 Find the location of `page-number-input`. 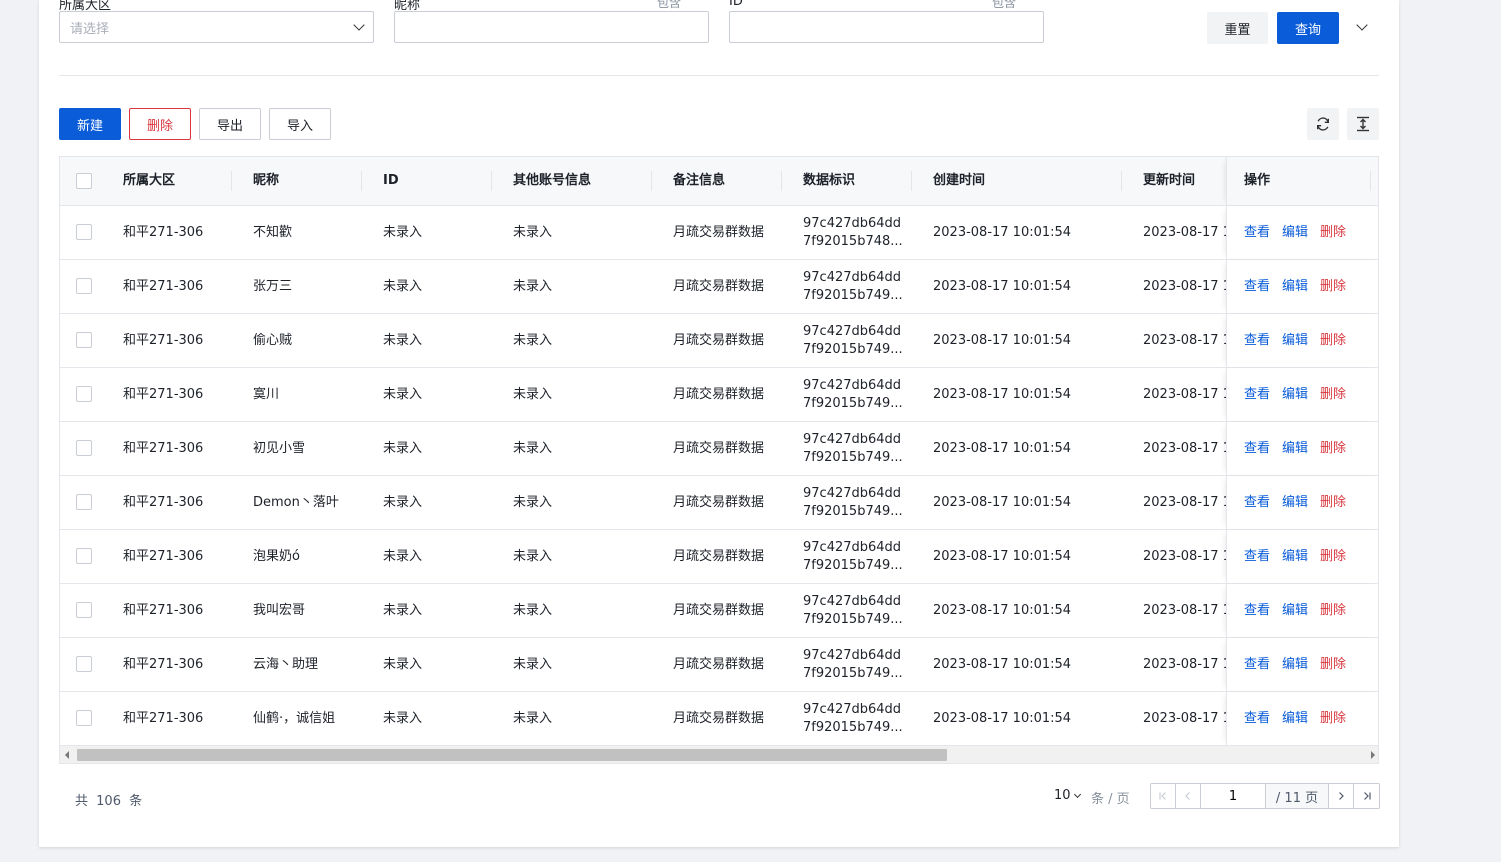

page-number-input is located at coordinates (1233, 796).